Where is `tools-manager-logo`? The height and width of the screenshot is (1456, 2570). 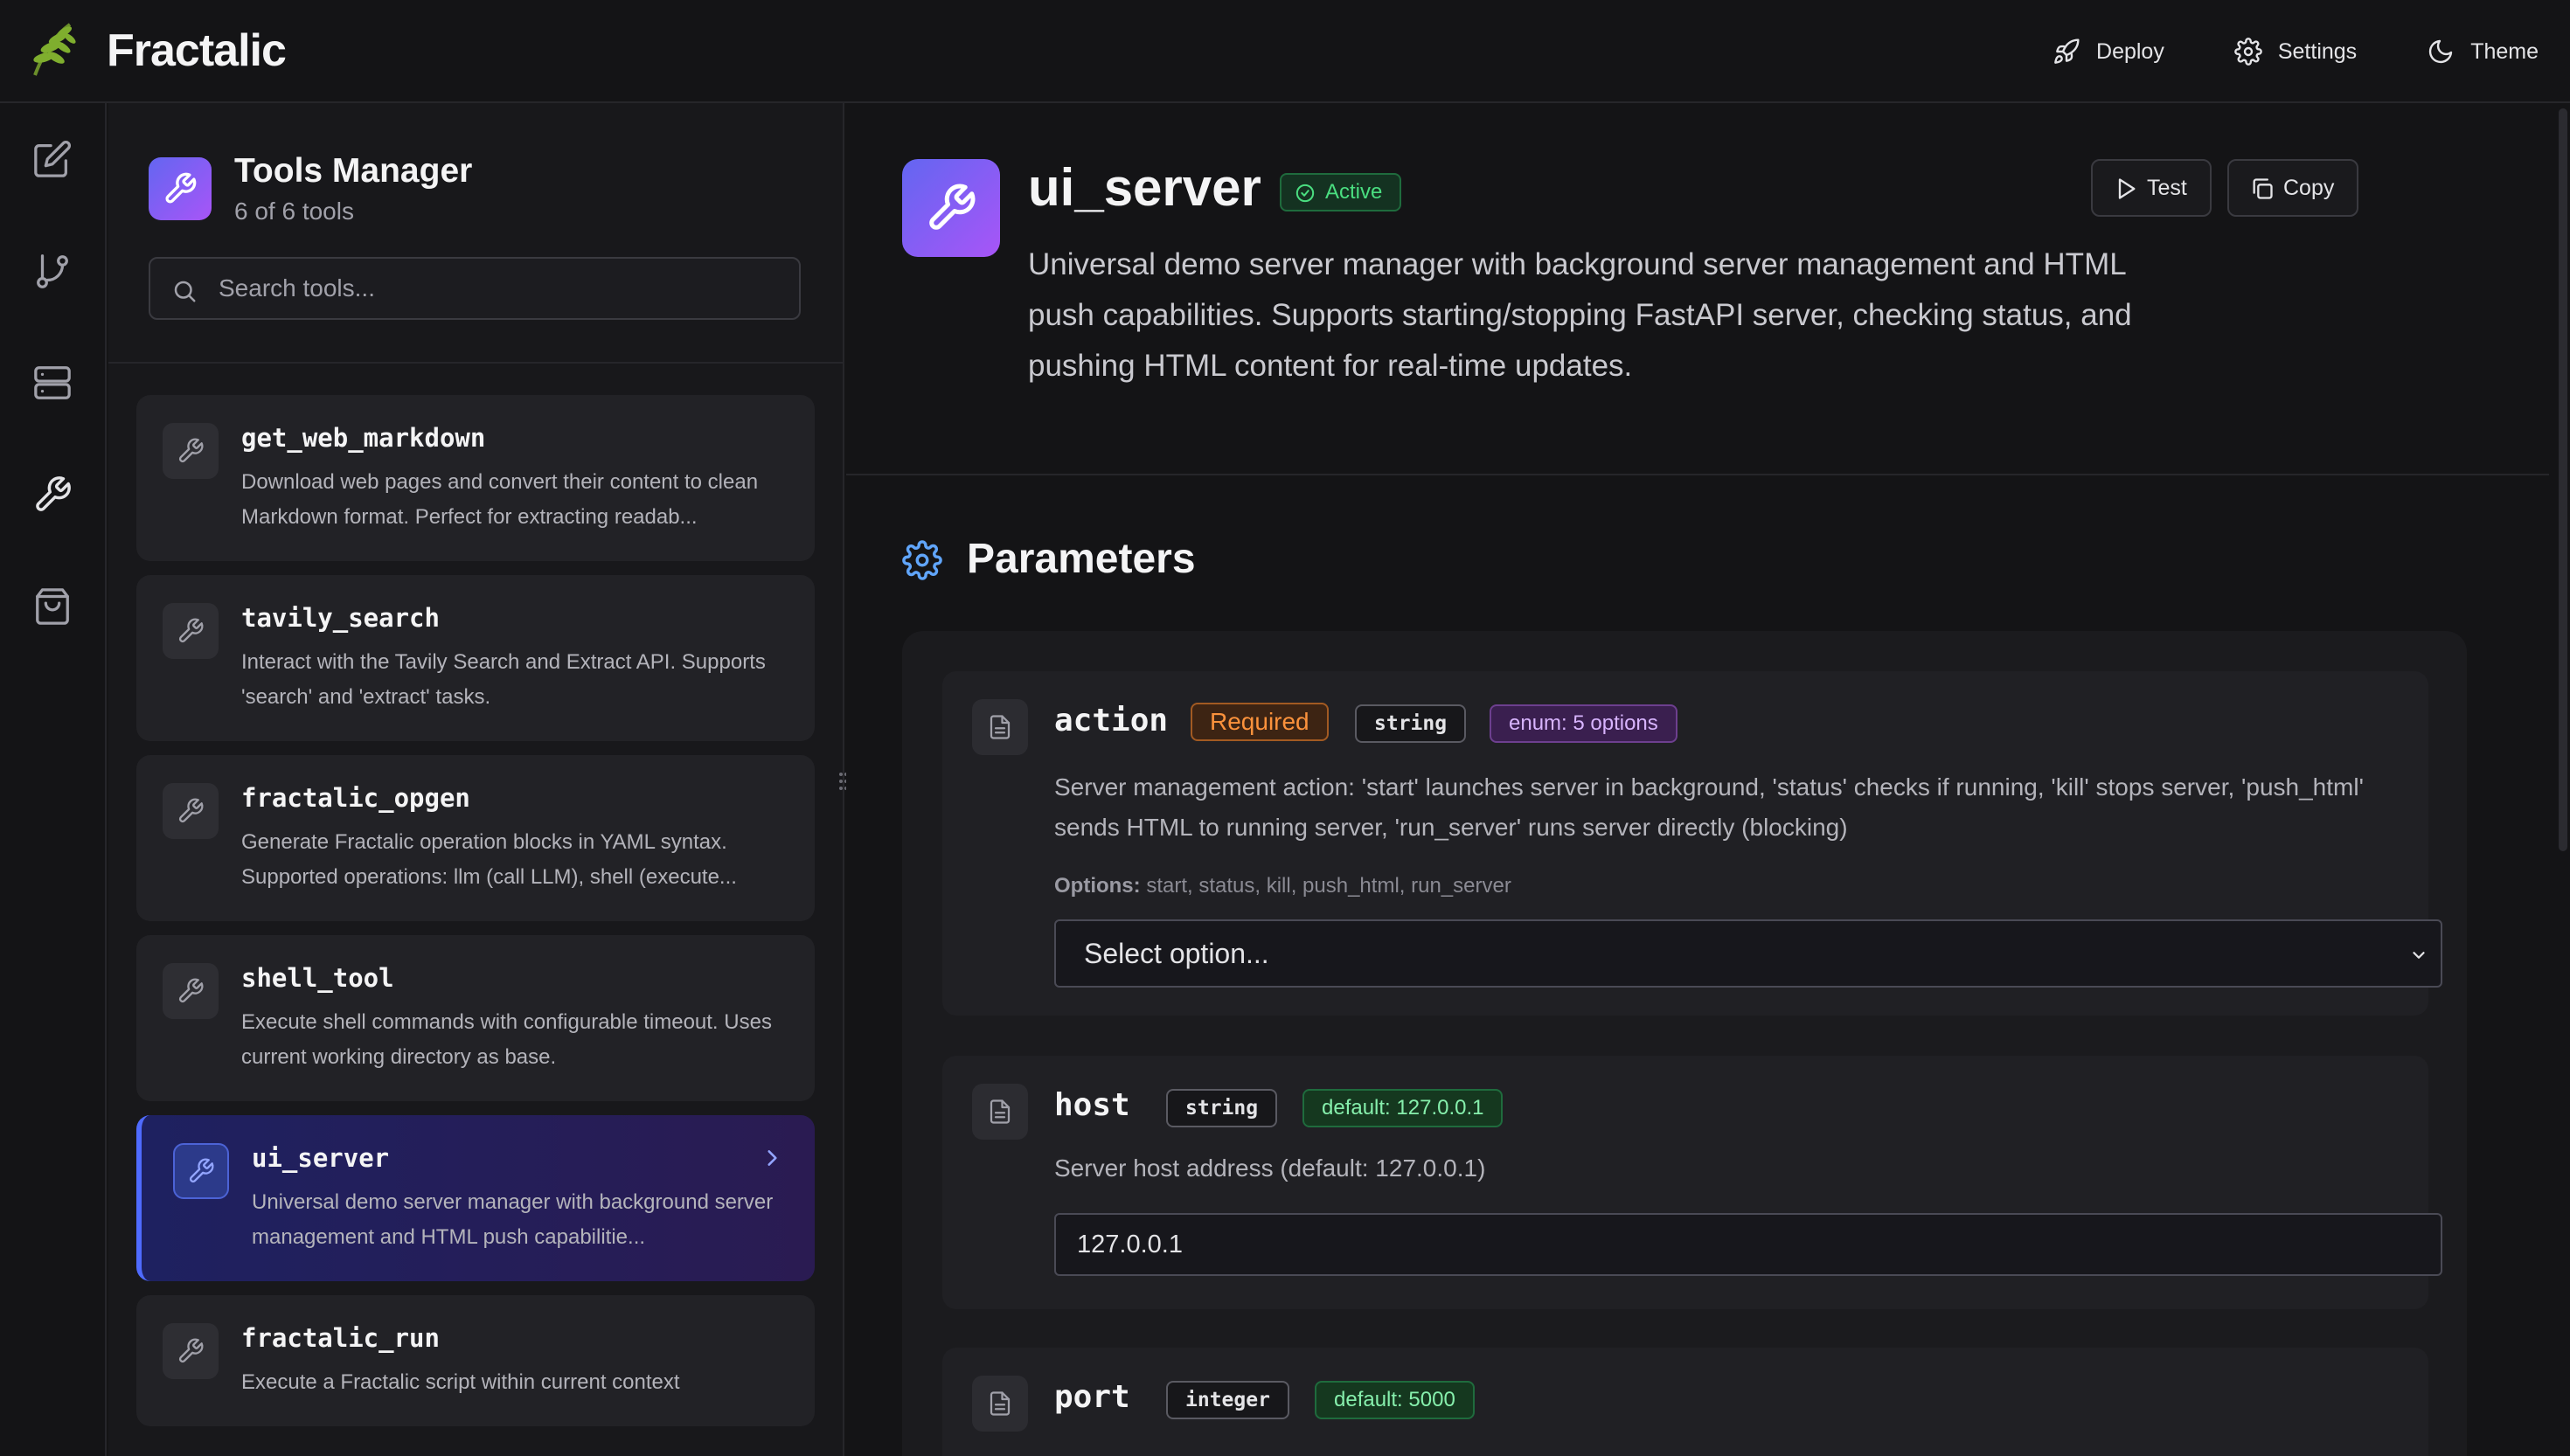
tools-manager-logo is located at coordinates (180, 188).